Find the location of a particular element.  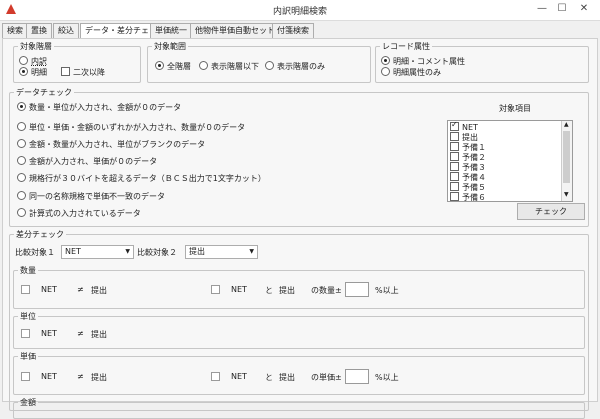

amount-group: 金額 is located at coordinates (299, 408).